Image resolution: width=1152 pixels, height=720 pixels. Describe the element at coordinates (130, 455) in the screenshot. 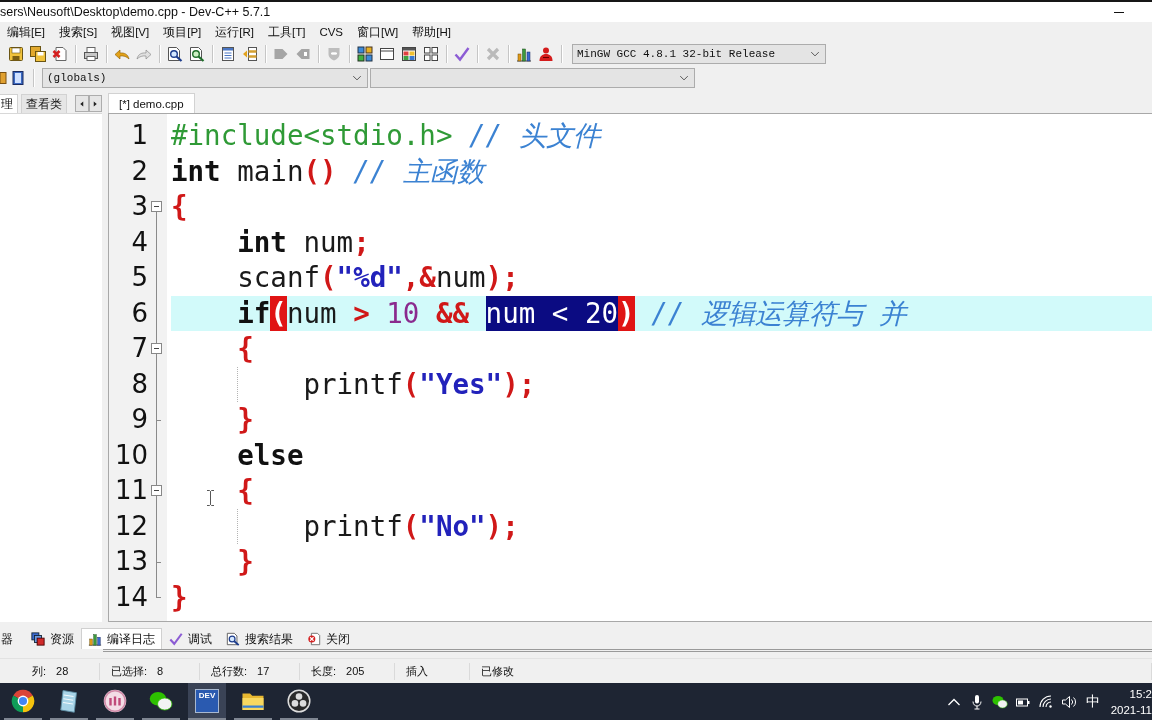

I see `line-number: 10` at that location.